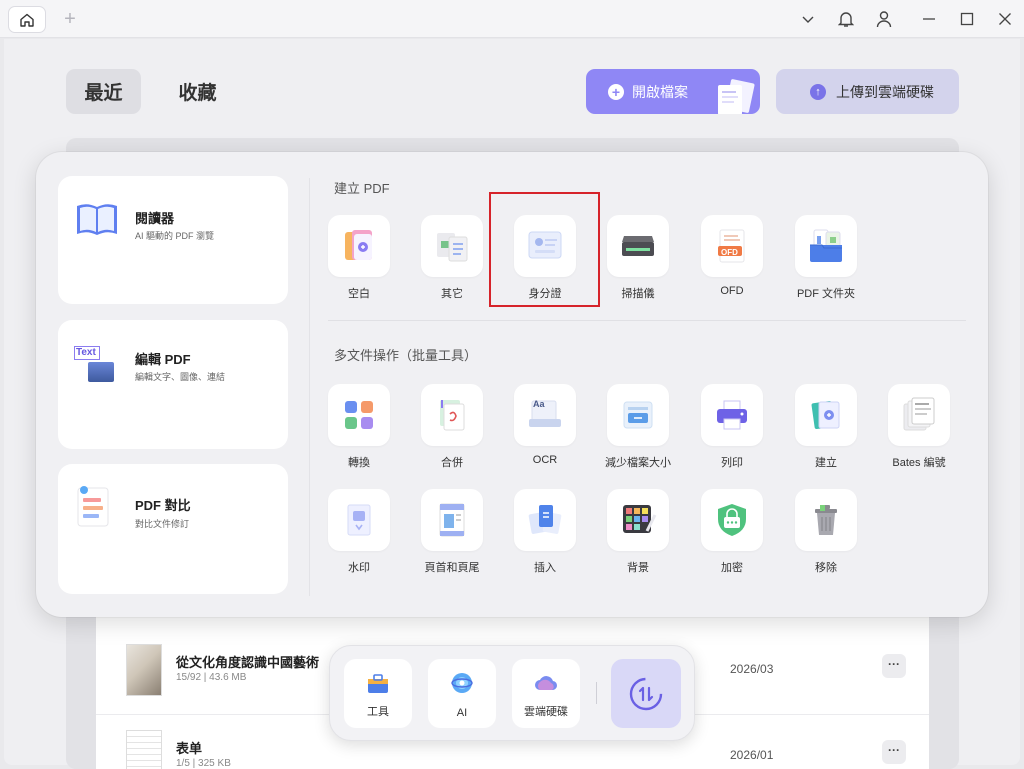  What do you see at coordinates (359, 415) in the screenshot?
I see `convert-icon` at bounding box center [359, 415].